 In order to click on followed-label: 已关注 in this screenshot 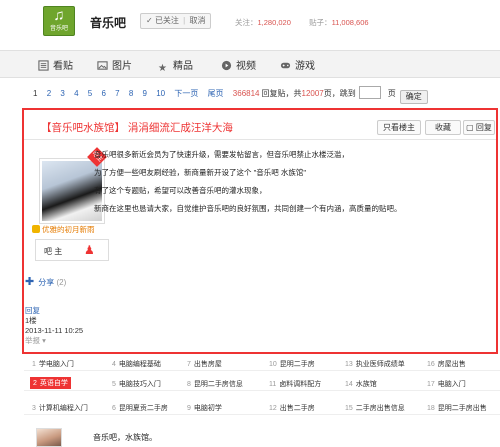, I will do `click(166, 20)`.